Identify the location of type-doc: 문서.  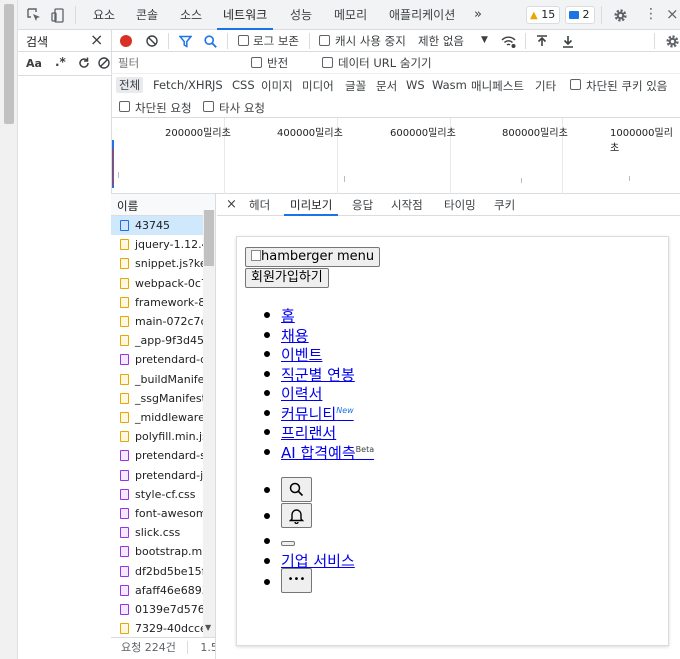
(386, 86).